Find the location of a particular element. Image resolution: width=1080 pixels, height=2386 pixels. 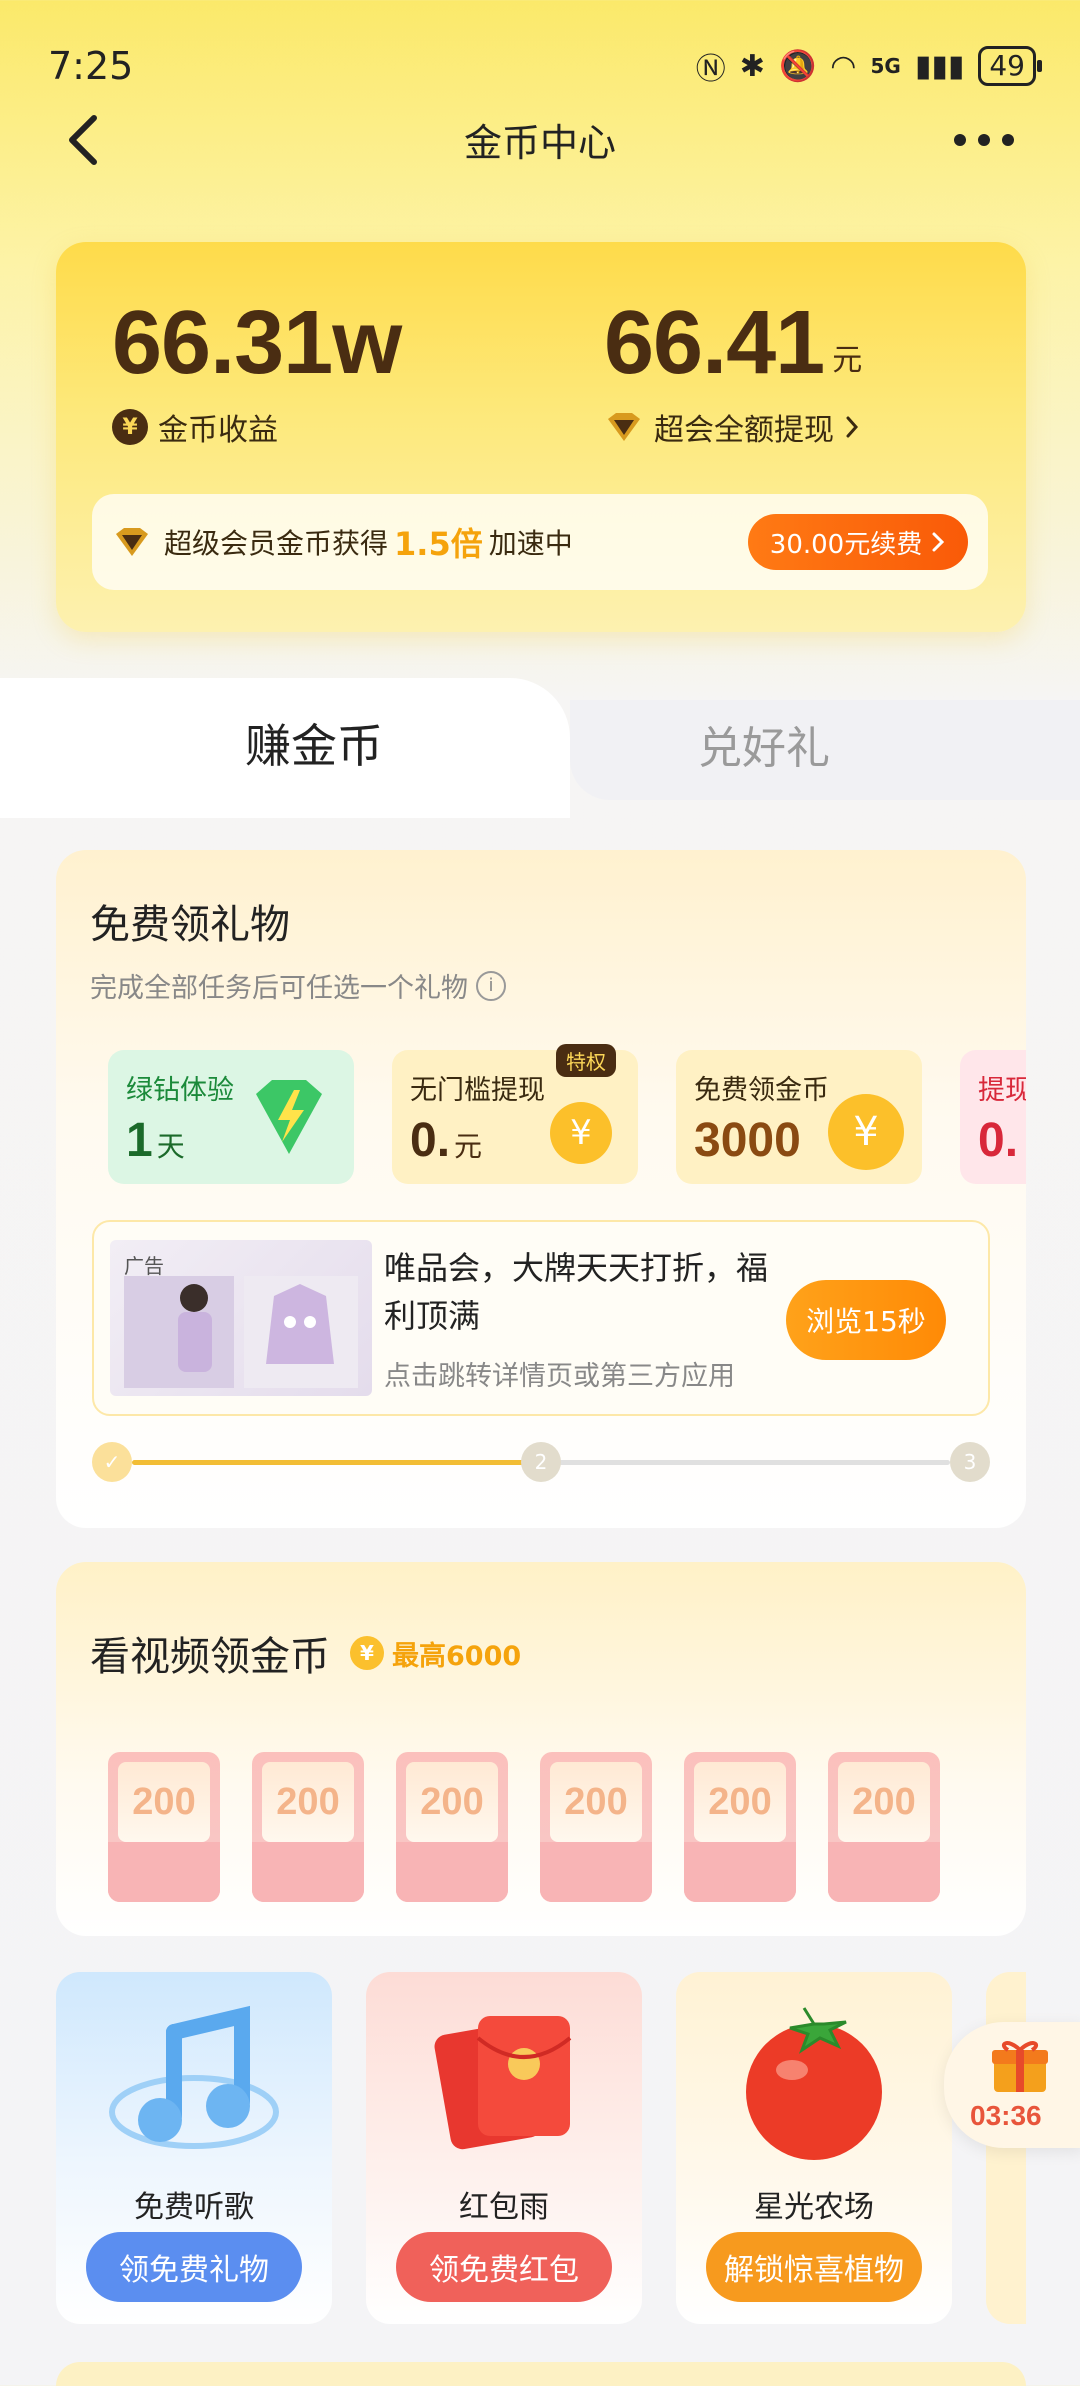

vip-boost-row: 超级会员金币获得 1.5倍 加速中 30.00元续费 is located at coordinates (540, 542).